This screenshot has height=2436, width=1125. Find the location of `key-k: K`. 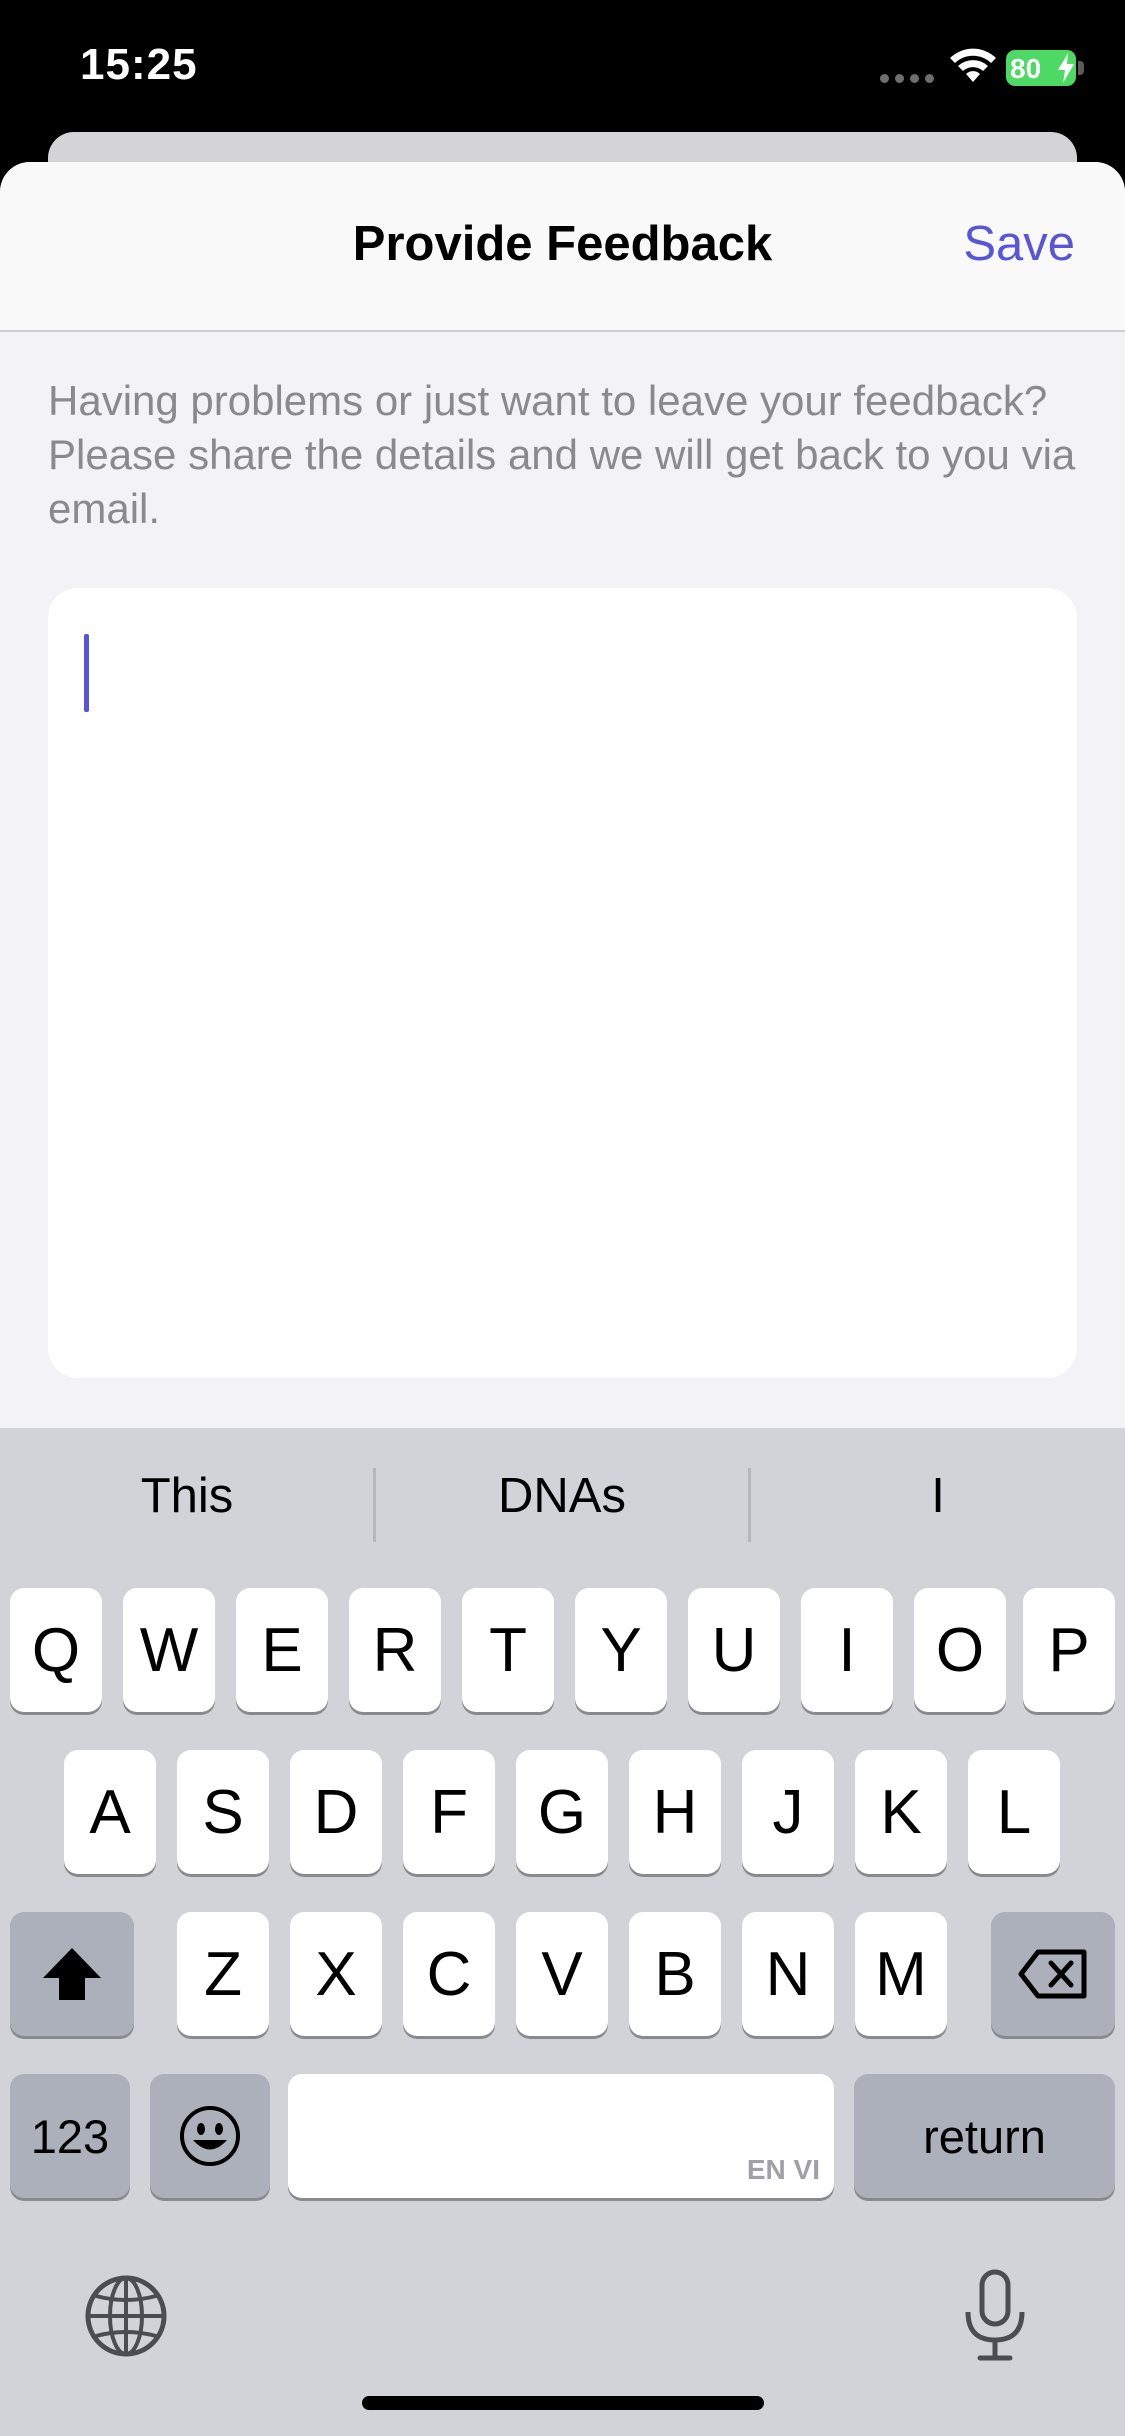

key-k: K is located at coordinates (901, 1812).